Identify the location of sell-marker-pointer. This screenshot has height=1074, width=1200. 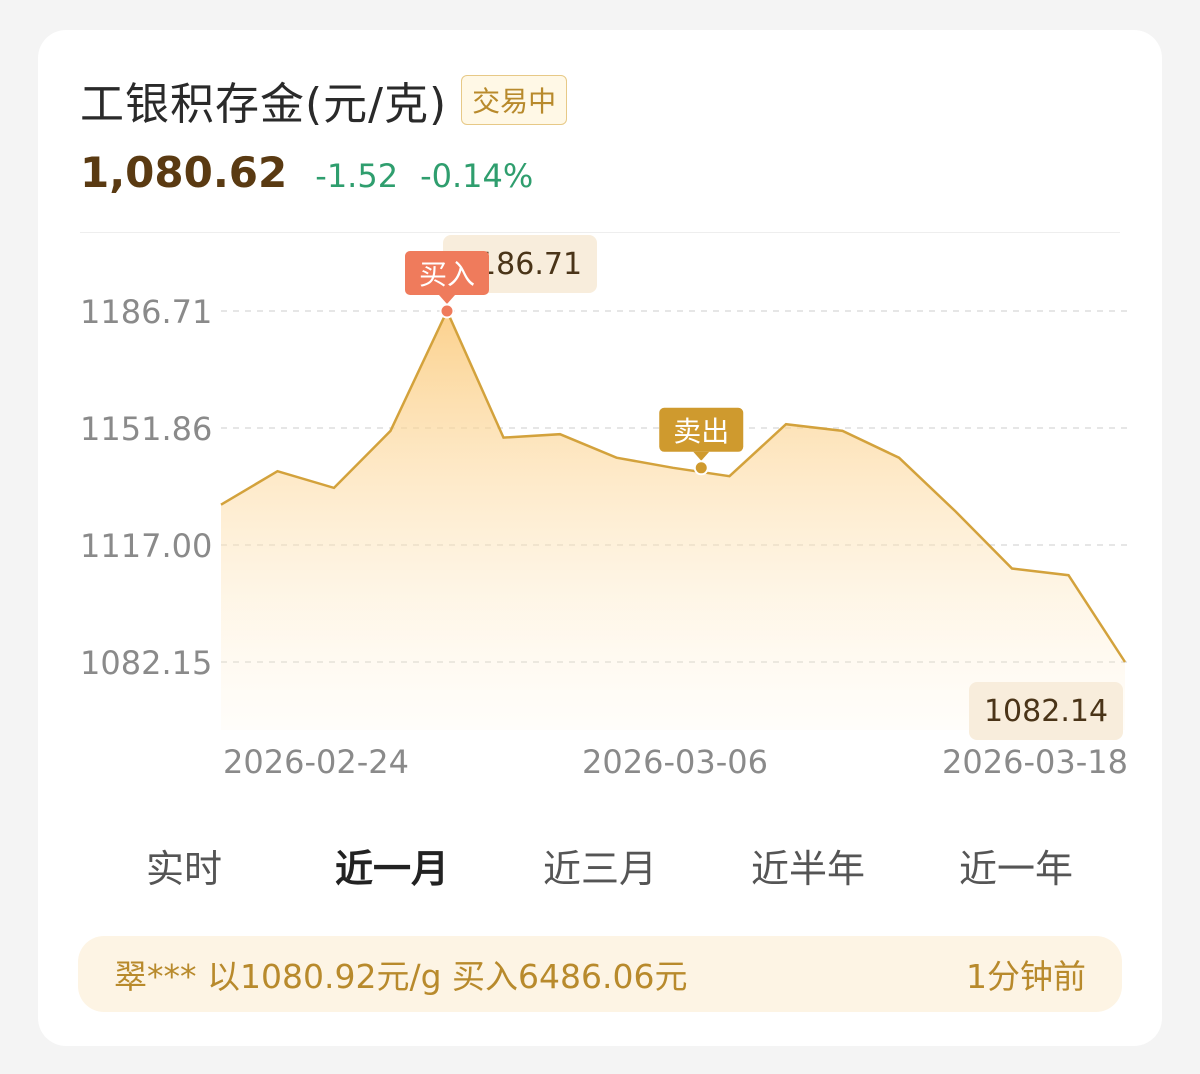
(701, 456).